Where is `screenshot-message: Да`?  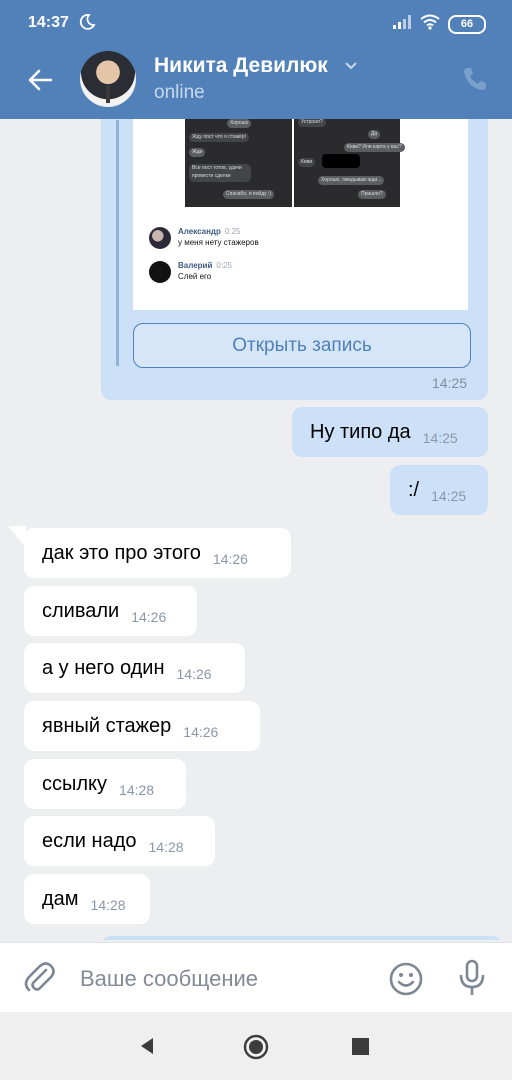 screenshot-message: Да is located at coordinates (374, 134).